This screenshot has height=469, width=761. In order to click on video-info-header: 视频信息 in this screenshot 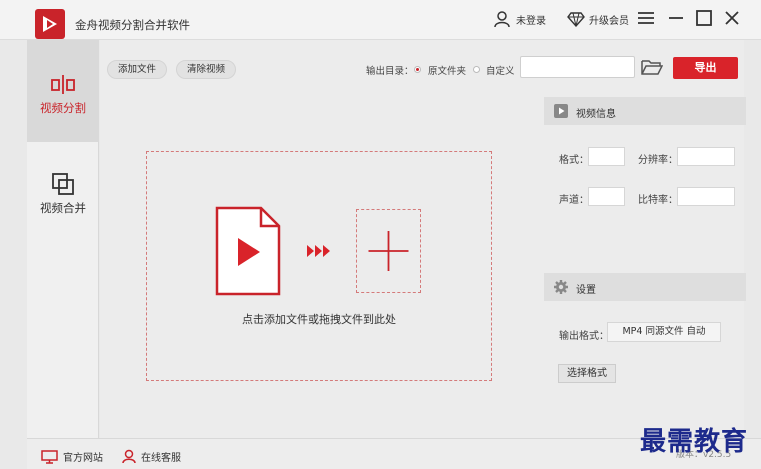, I will do `click(645, 111)`.